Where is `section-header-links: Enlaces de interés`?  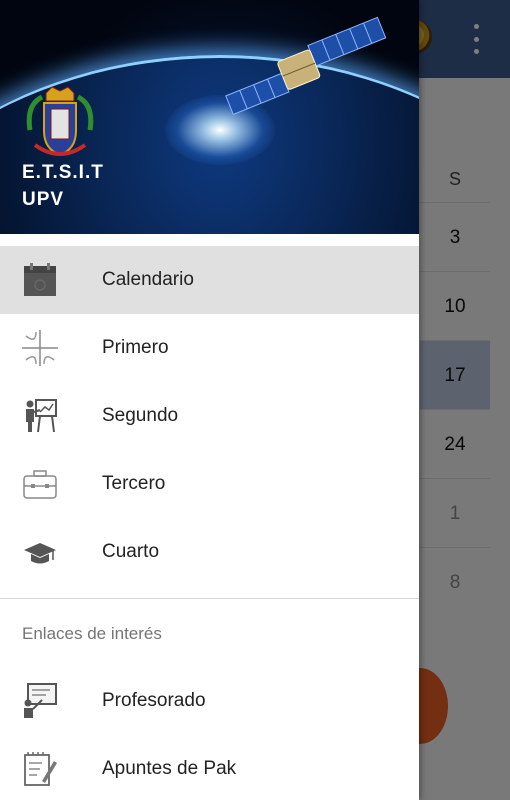
section-header-links: Enlaces de interés is located at coordinates (92, 633).